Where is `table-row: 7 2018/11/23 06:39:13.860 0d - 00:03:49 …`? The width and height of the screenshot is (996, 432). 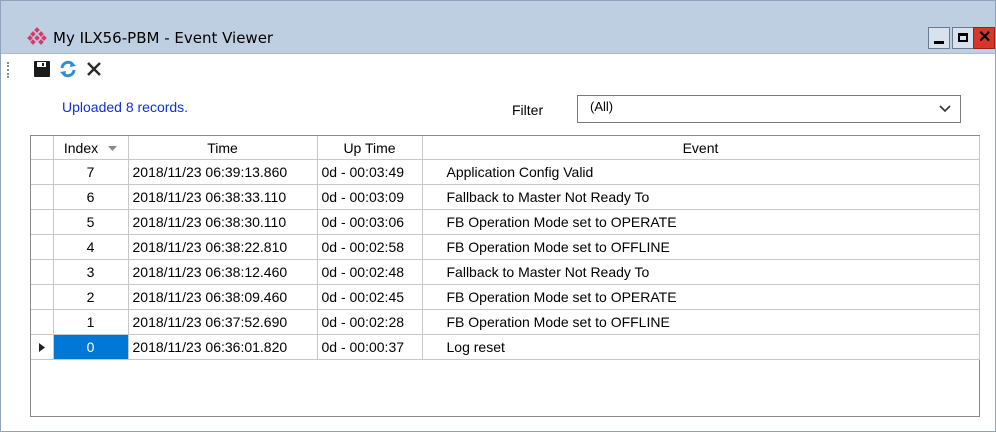
table-row: 7 2018/11/23 06:39:13.860 0d - 00:03:49 … is located at coordinates (505, 172).